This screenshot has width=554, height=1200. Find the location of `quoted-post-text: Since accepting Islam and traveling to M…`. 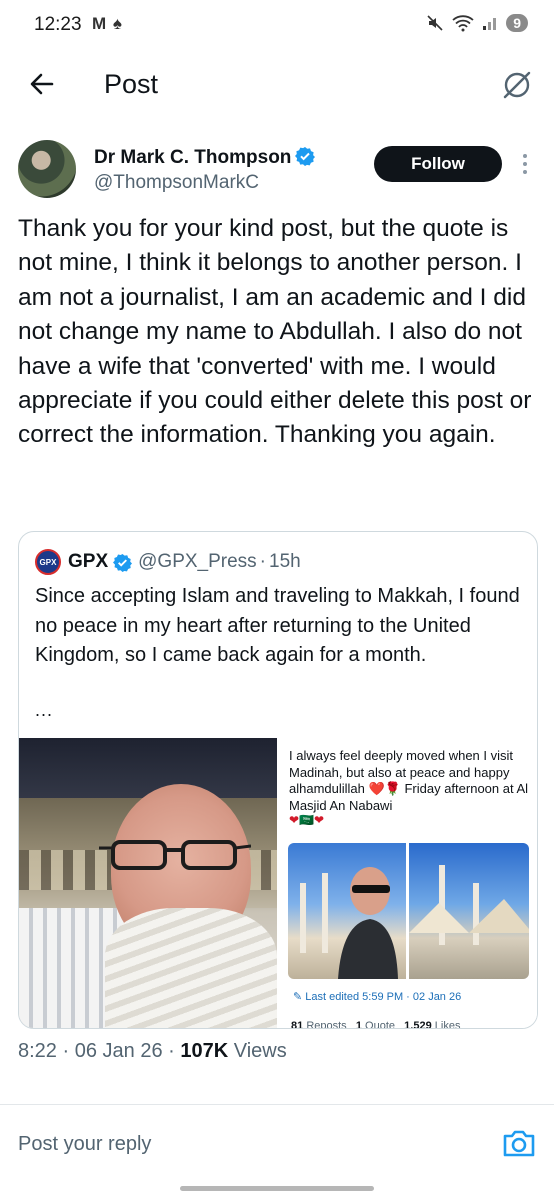

quoted-post-text: Since accepting Islam and traveling to M… is located at coordinates (277, 625).